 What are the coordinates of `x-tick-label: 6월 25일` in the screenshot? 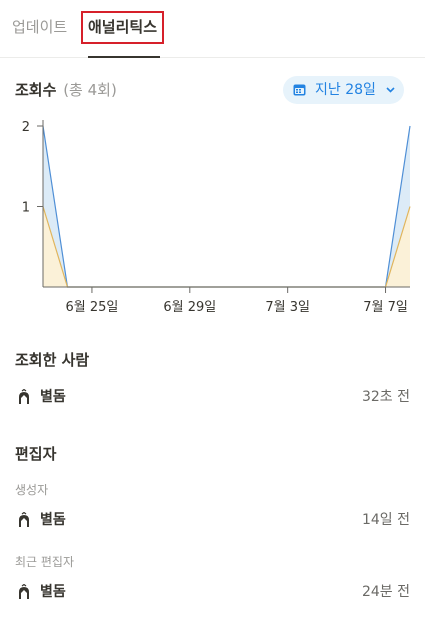 It's located at (91, 307).